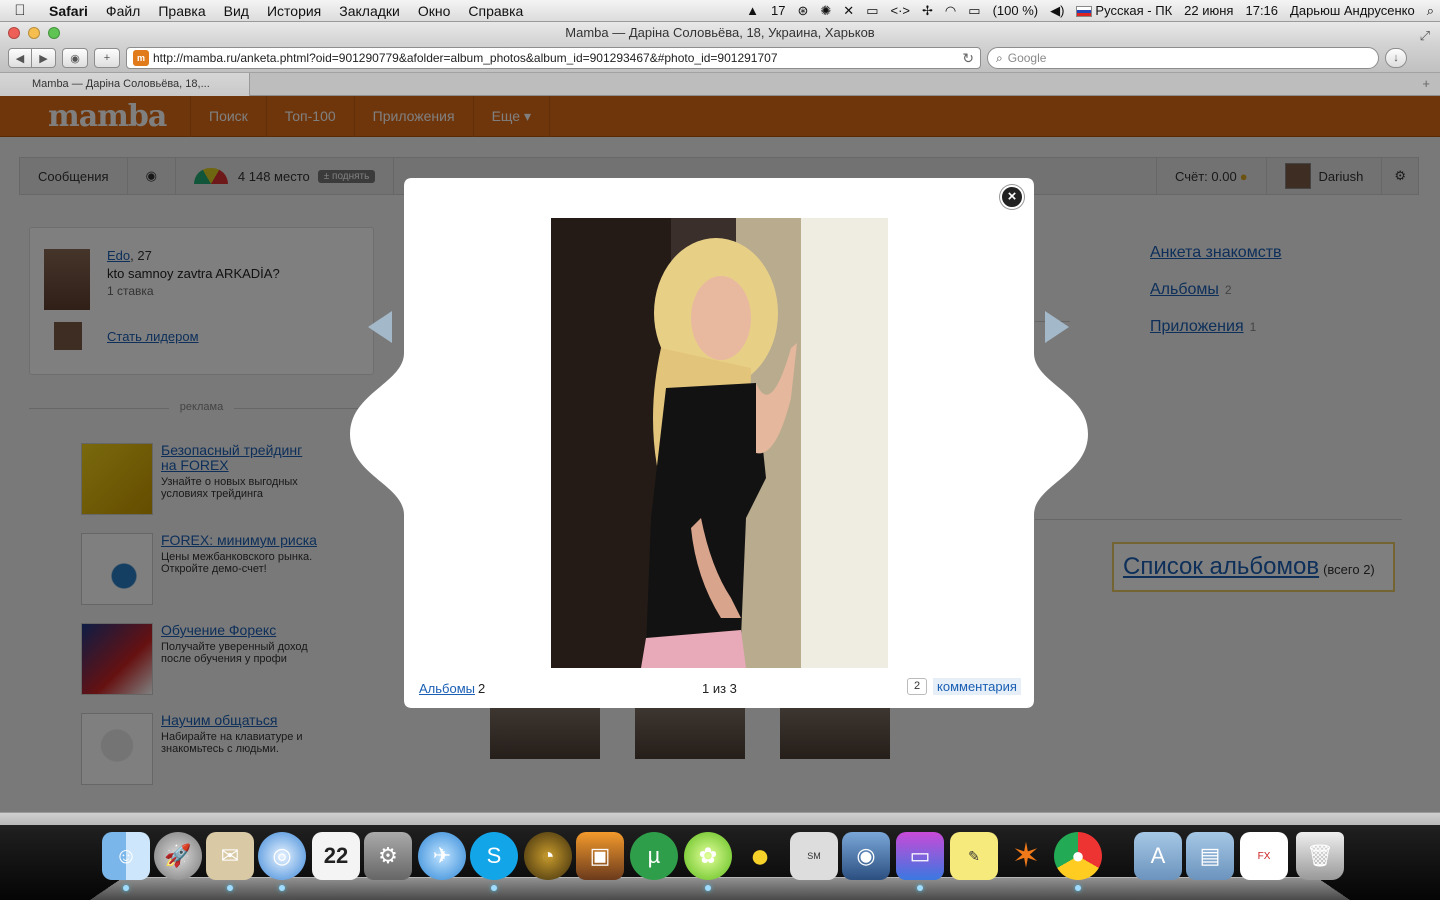 This screenshot has height=900, width=1440. What do you see at coordinates (760, 856) in the screenshot?
I see `adium-icon: ●` at bounding box center [760, 856].